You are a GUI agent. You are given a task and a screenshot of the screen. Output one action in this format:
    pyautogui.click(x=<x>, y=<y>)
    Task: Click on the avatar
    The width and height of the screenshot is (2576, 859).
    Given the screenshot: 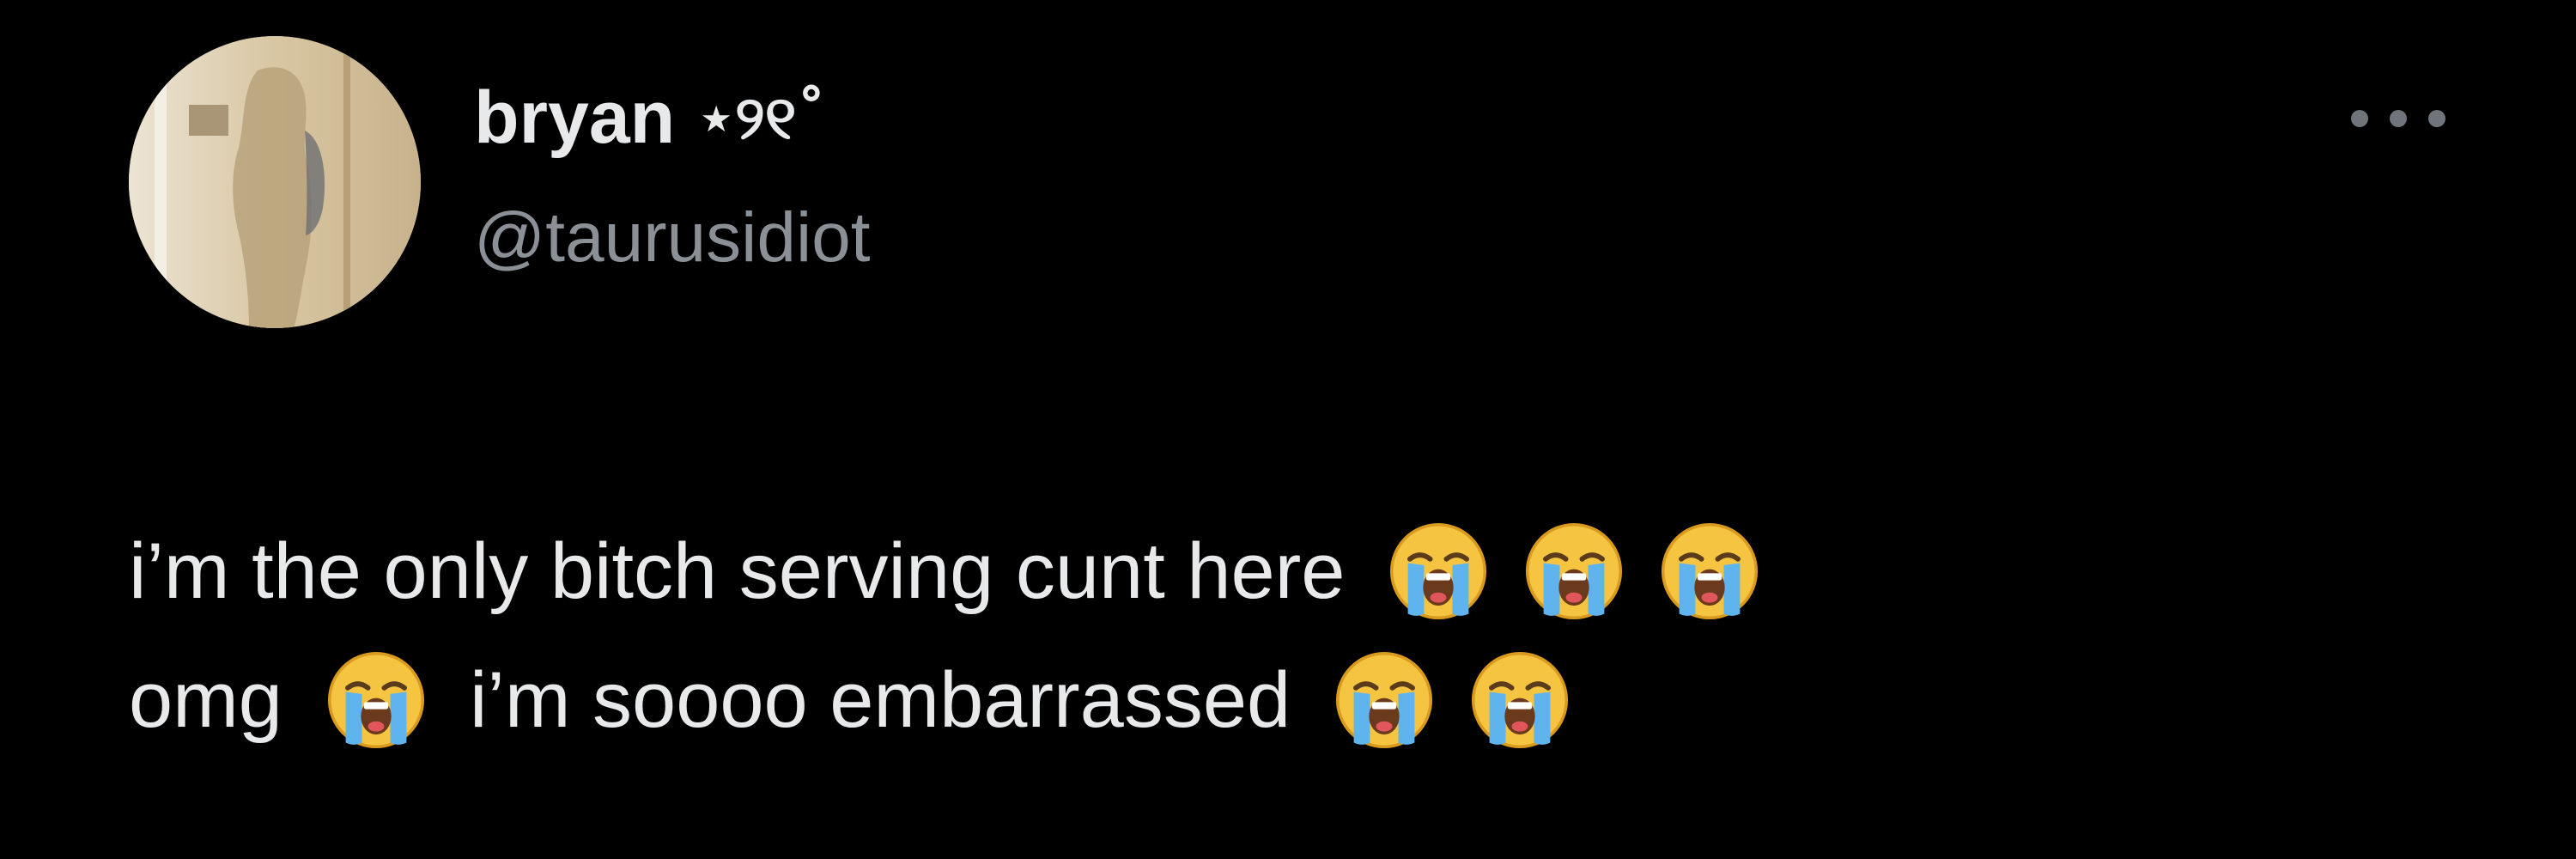 What is the action you would take?
    pyautogui.click(x=275, y=182)
    